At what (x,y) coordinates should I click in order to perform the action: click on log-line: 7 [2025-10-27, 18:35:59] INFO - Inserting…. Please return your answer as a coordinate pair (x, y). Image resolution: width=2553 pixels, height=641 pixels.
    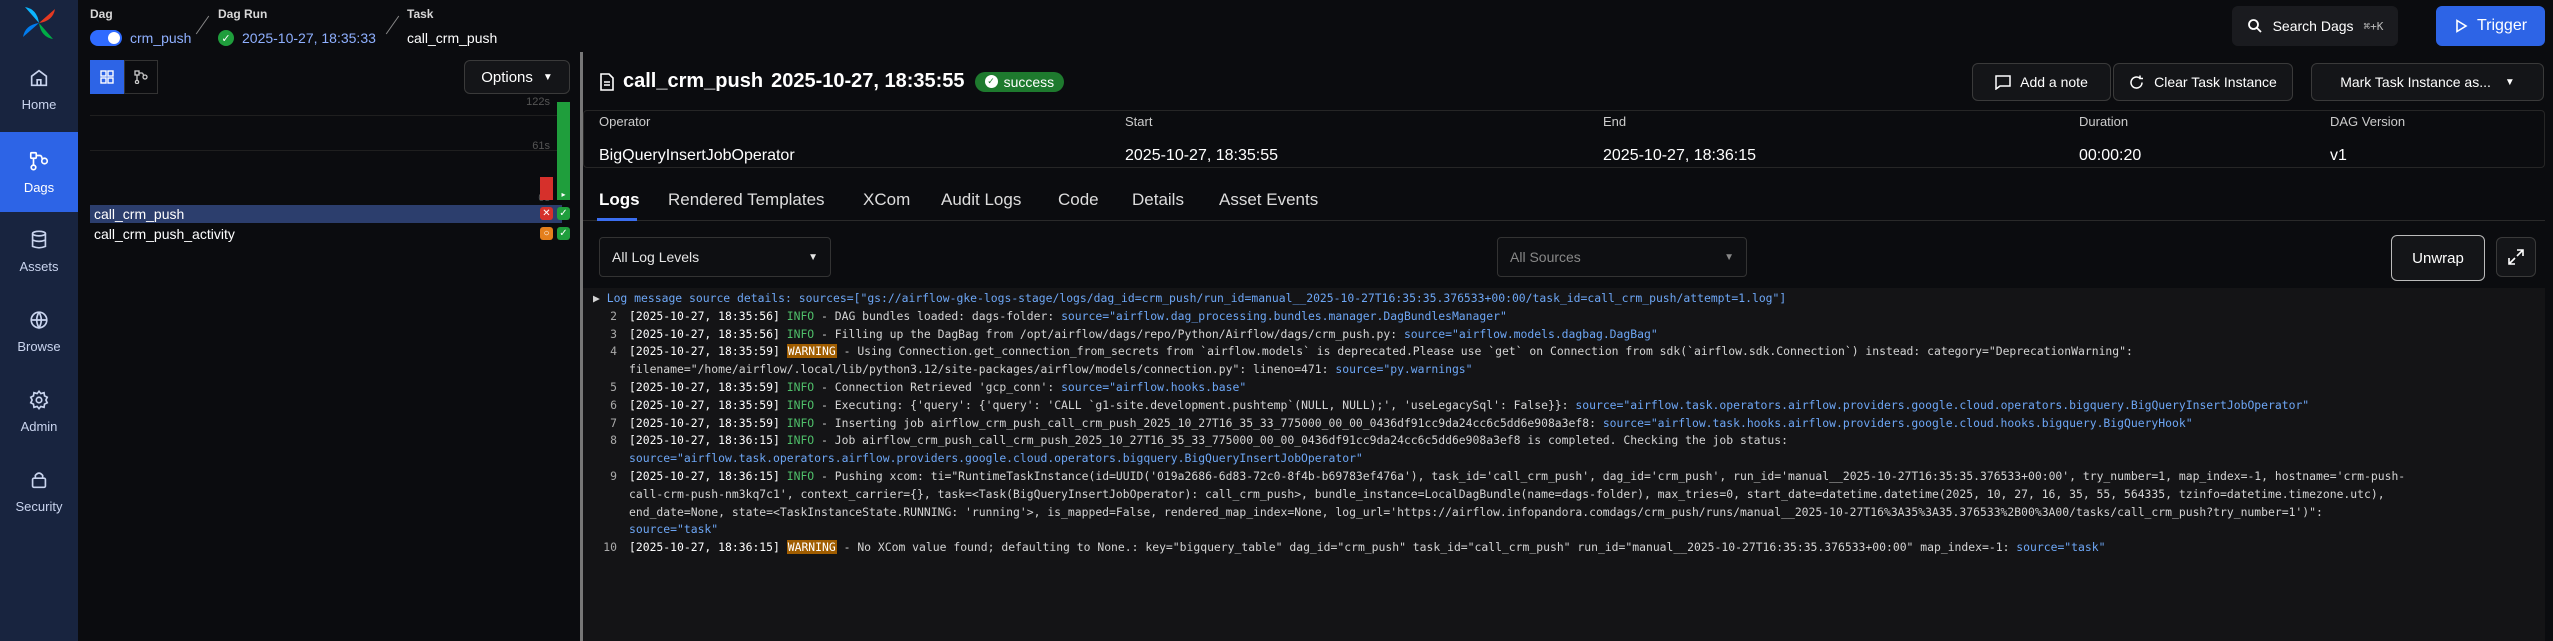
    Looking at the image, I should click on (1388, 424).